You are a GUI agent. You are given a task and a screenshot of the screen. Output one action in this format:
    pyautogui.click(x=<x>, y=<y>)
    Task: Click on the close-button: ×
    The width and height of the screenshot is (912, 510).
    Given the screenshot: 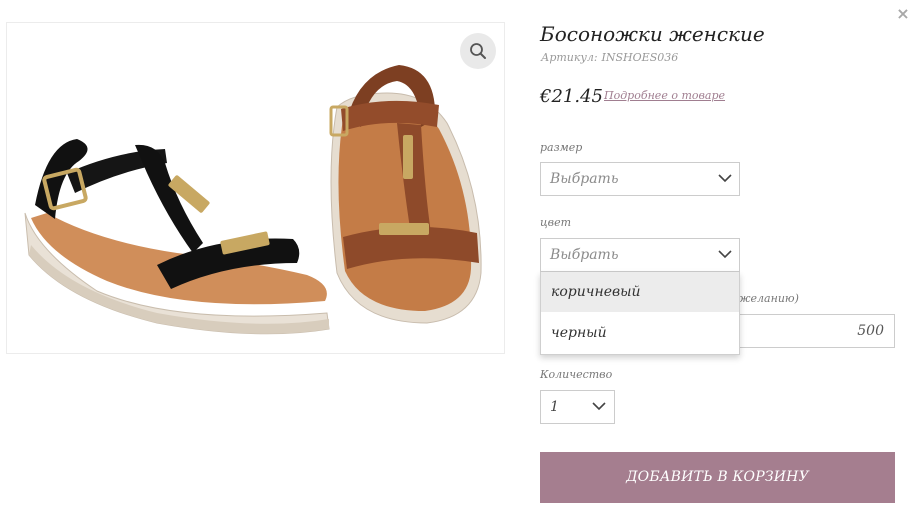 What is the action you would take?
    pyautogui.click(x=903, y=14)
    